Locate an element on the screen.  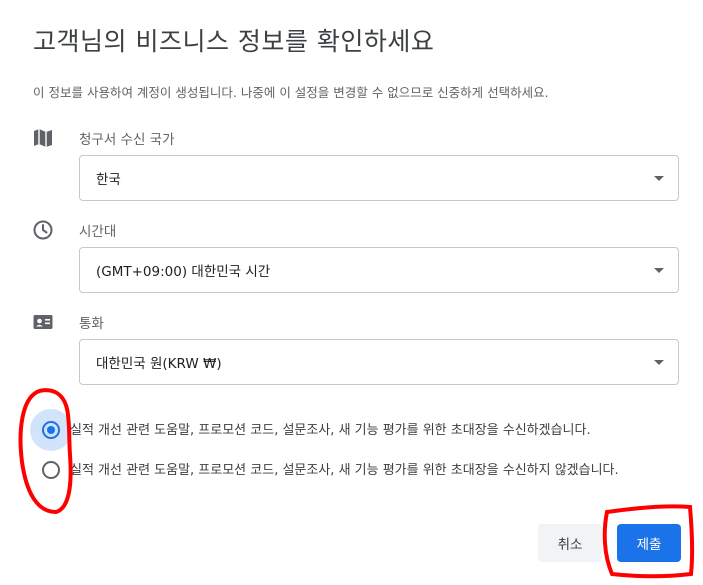
submit-button: 제출 is located at coordinates (649, 543).